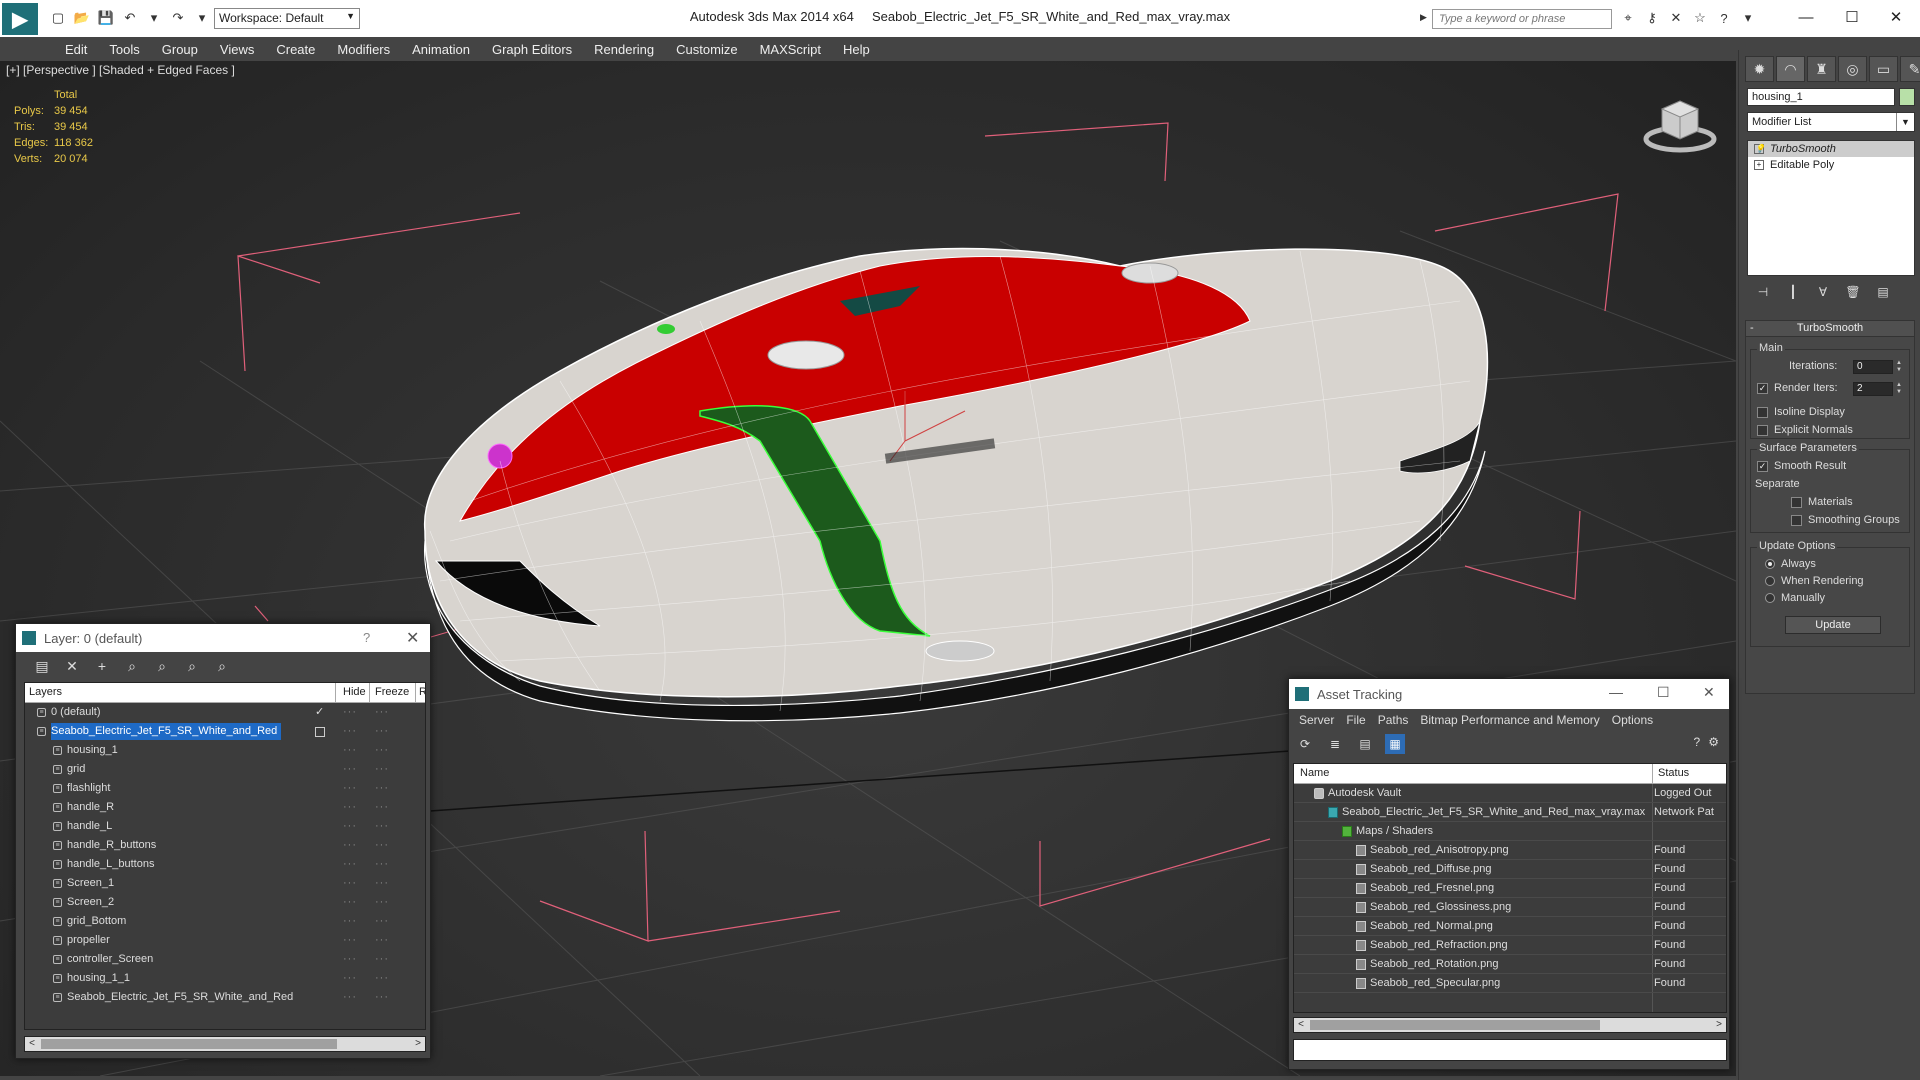 The width and height of the screenshot is (1920, 1080). Describe the element at coordinates (42, 666) in the screenshot. I see `create-layer-icon: ▤` at that location.